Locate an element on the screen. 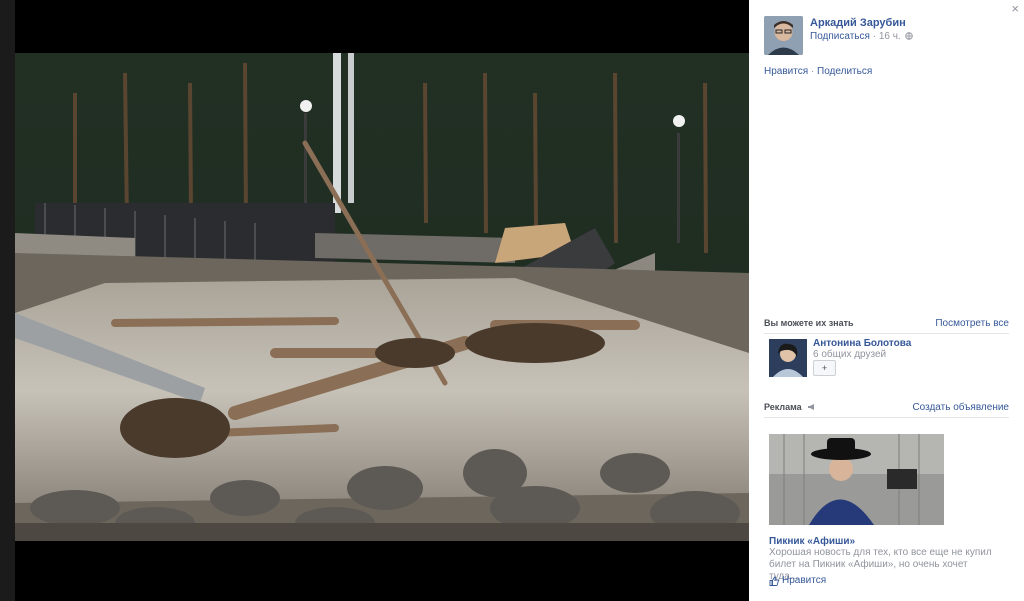 This screenshot has height=601, width=1024. post-time: 16 ч. is located at coordinates (890, 36).